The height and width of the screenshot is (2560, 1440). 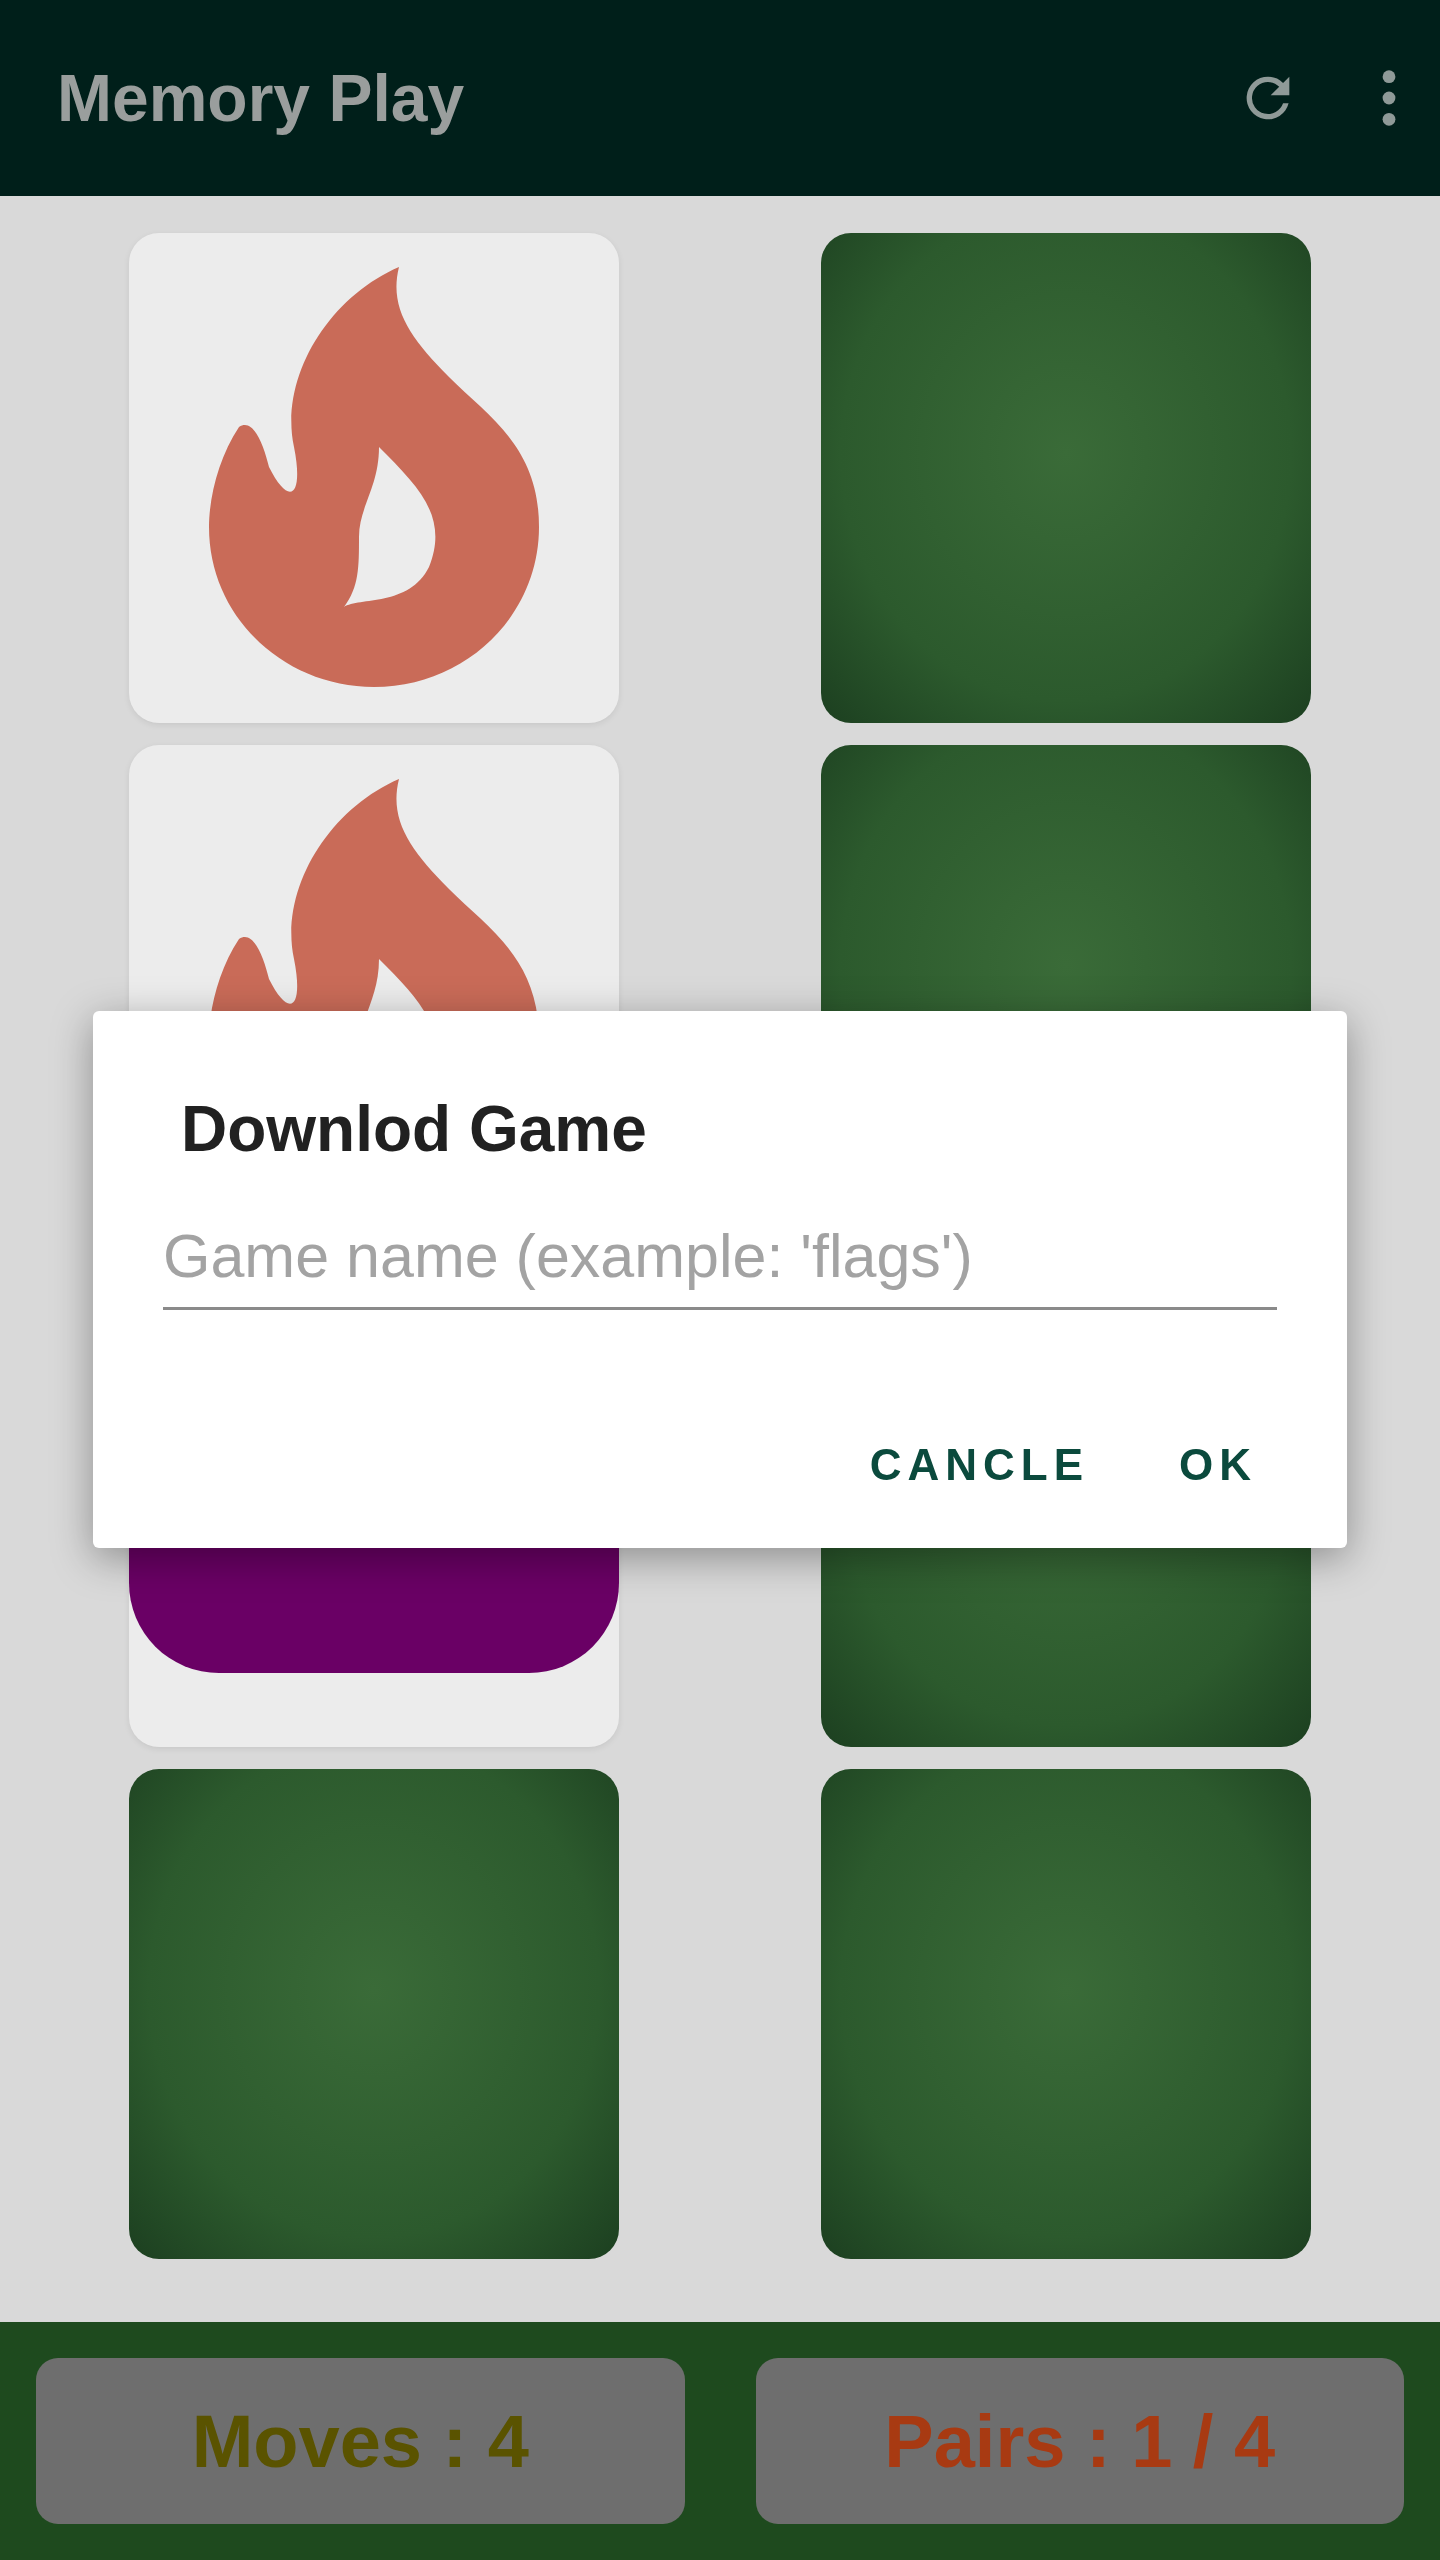 I want to click on dialog-button: OK, so click(x=1218, y=1464).